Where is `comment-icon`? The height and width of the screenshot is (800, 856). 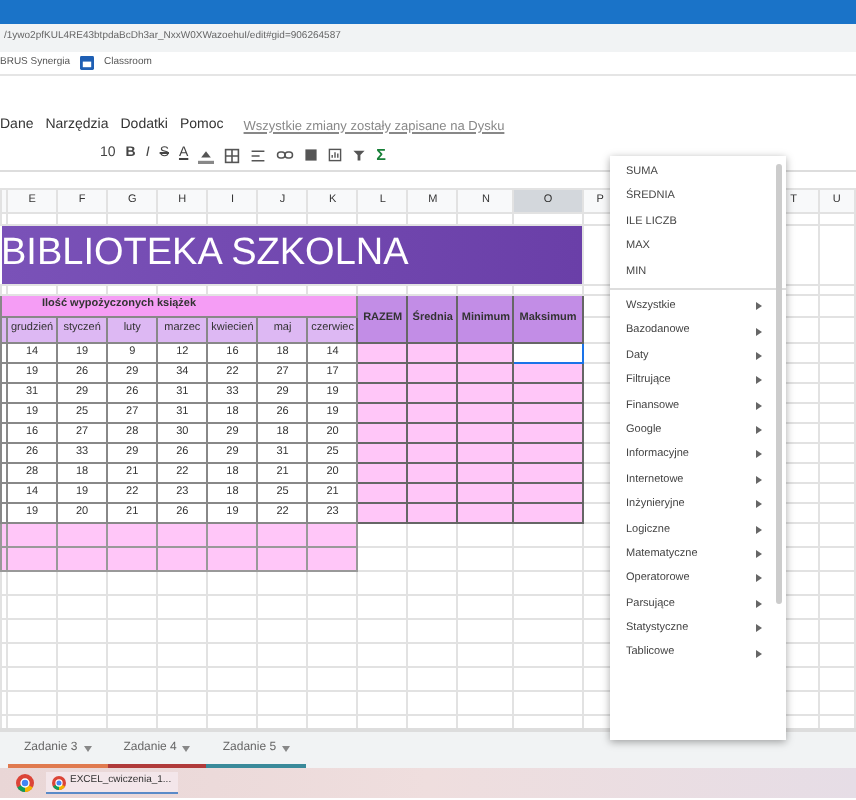 comment-icon is located at coordinates (311, 155).